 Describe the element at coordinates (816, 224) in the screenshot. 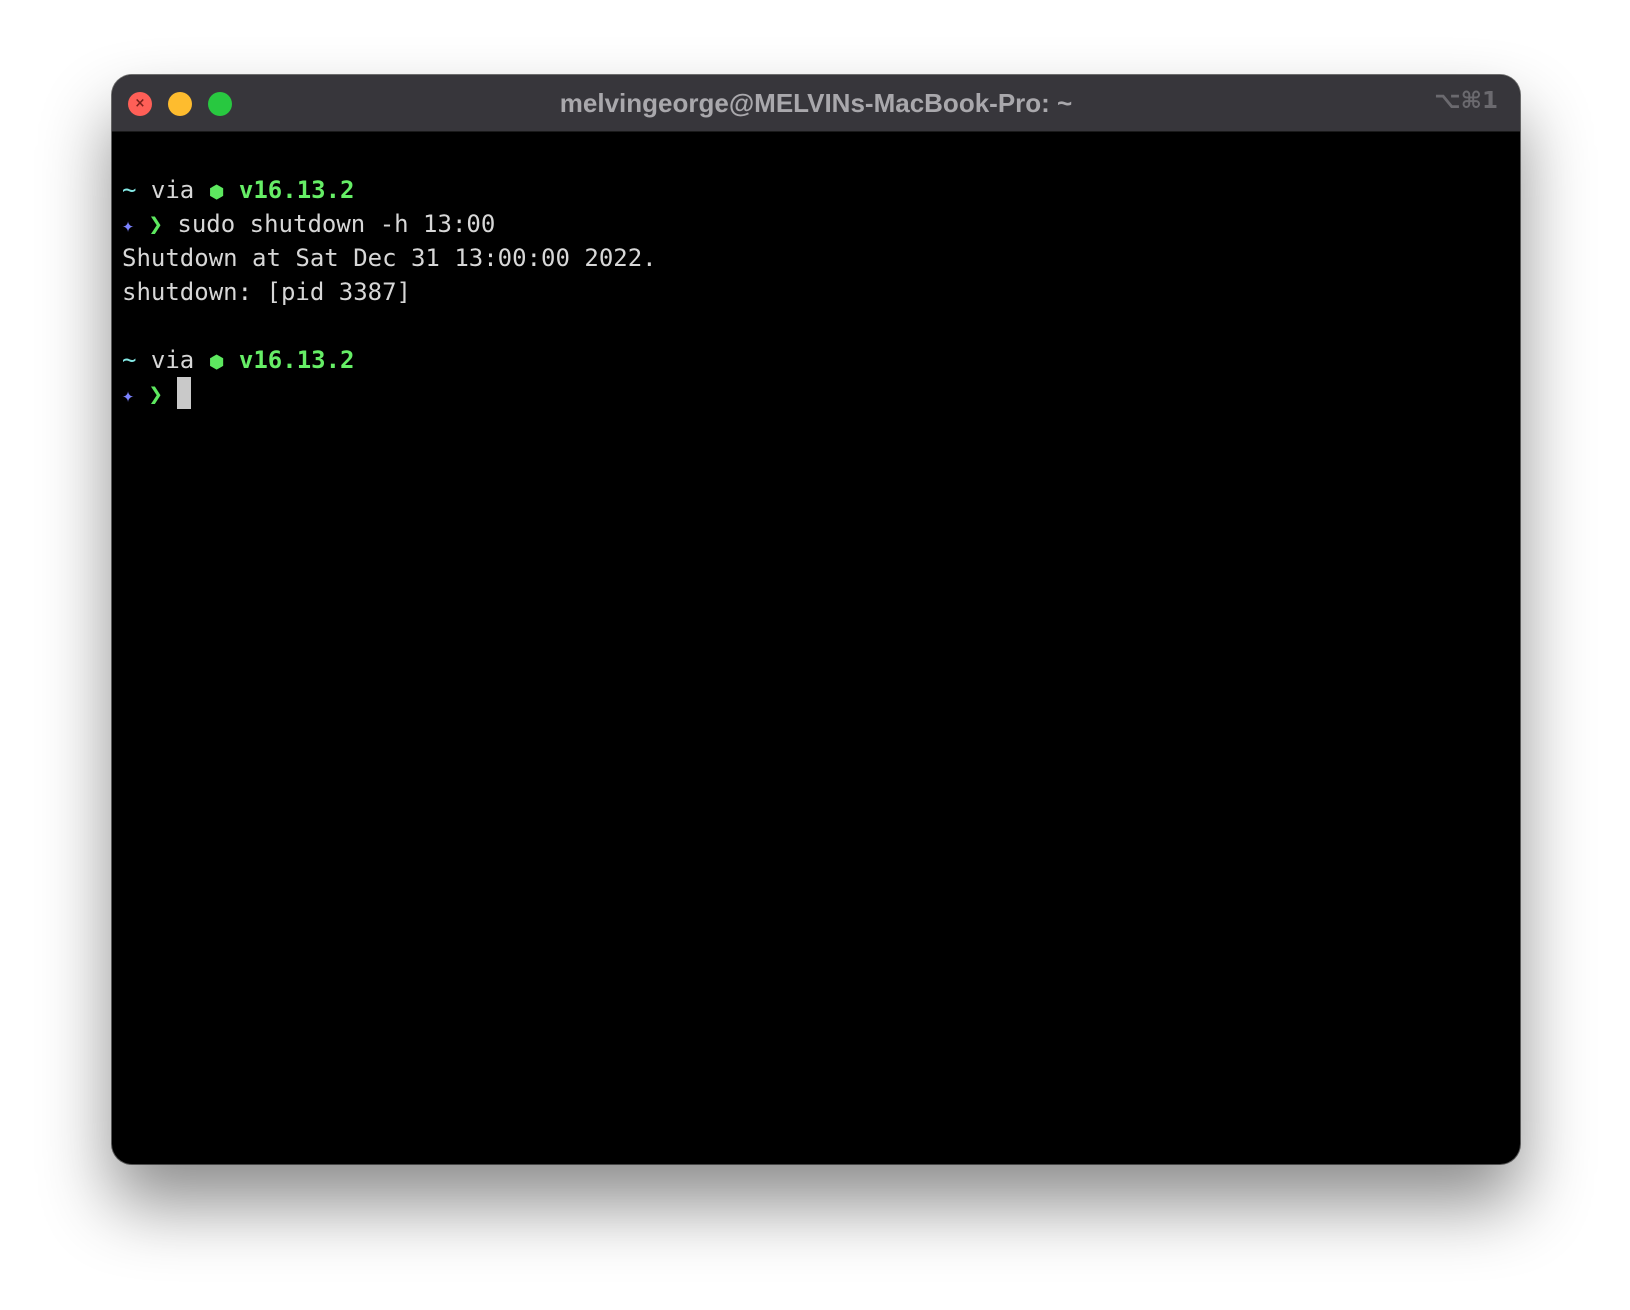

I see `command-line: ✦ ❯ sudo shutdown -h 13:00` at that location.